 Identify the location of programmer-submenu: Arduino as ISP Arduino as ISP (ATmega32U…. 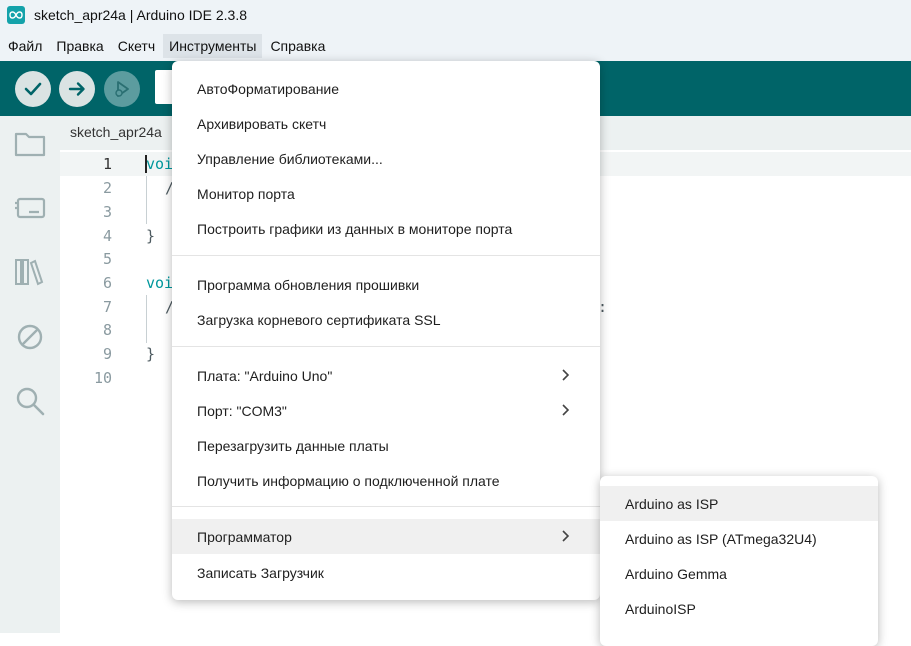
(739, 561).